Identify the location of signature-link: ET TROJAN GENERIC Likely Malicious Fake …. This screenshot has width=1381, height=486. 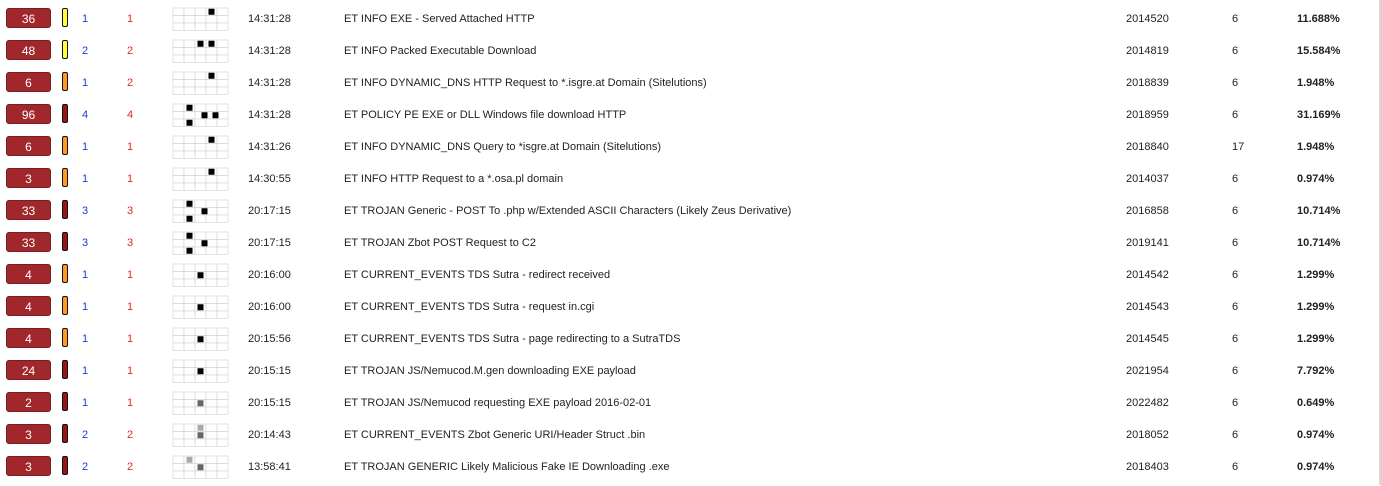
(506, 467).